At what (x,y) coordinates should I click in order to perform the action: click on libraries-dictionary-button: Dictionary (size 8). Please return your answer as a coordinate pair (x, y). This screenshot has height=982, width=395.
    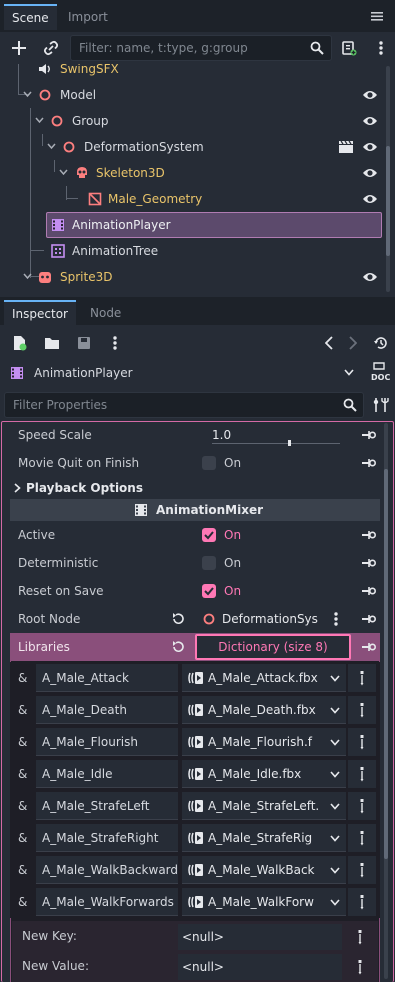
    Looking at the image, I should click on (273, 647).